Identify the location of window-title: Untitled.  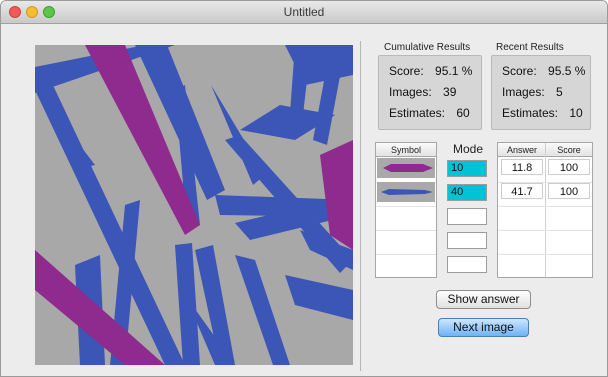
(304, 12).